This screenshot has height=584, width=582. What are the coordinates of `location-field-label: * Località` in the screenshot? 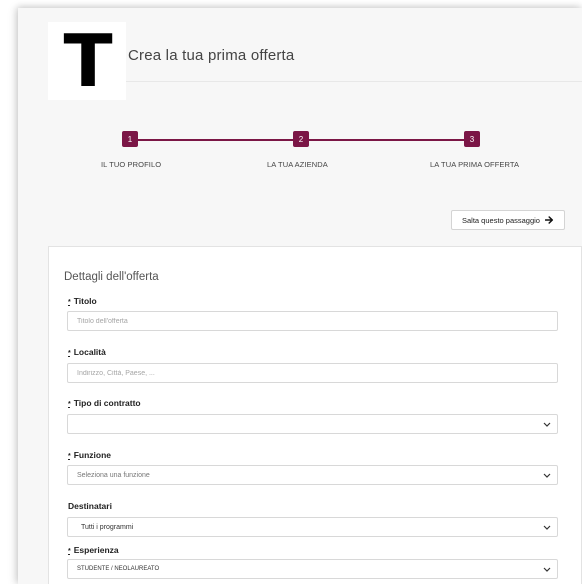 It's located at (87, 352).